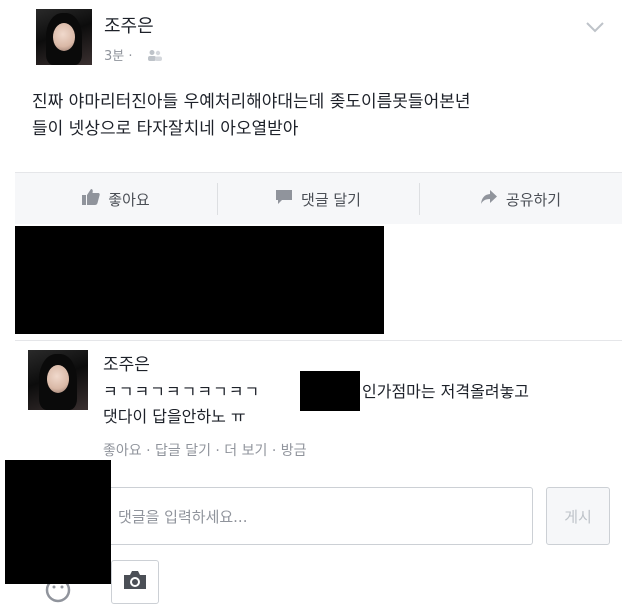 This screenshot has width=640, height=604. What do you see at coordinates (165, 129) in the screenshot?
I see `post-text-line-2: 들이 넷상으로 타자잘치네 아오열받아` at bounding box center [165, 129].